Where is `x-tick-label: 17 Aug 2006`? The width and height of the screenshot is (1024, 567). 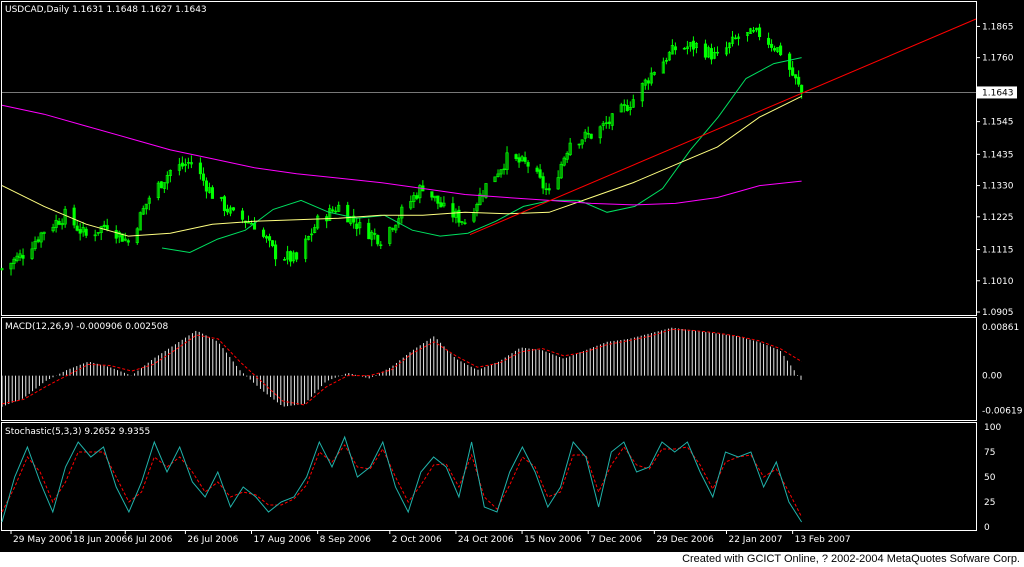
x-tick-label: 17 Aug 2006 is located at coordinates (283, 540).